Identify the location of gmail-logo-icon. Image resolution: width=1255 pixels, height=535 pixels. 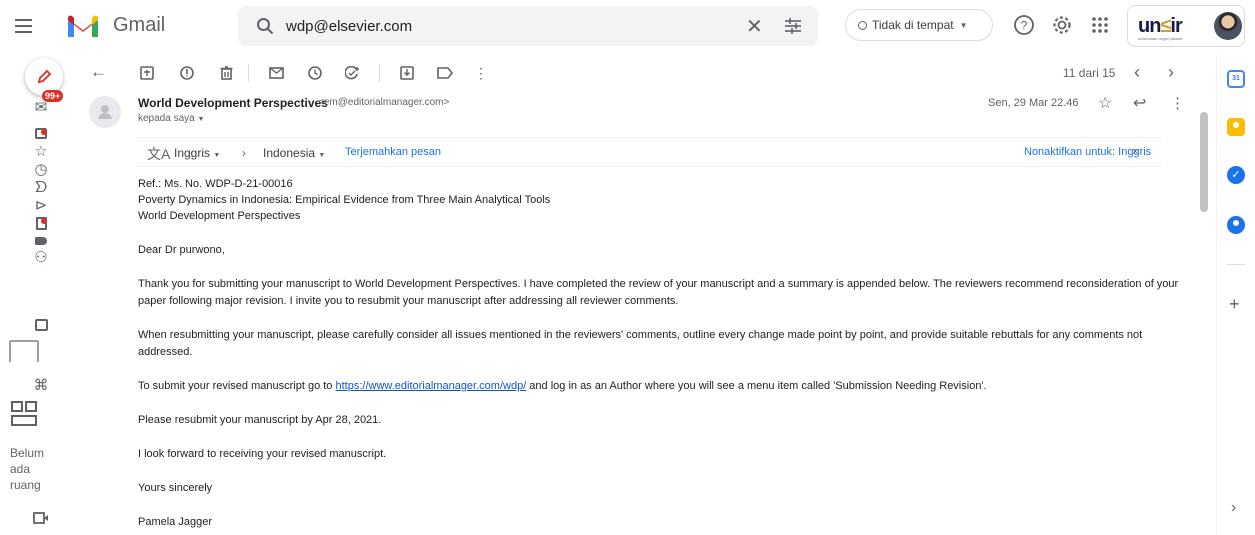
(83, 26).